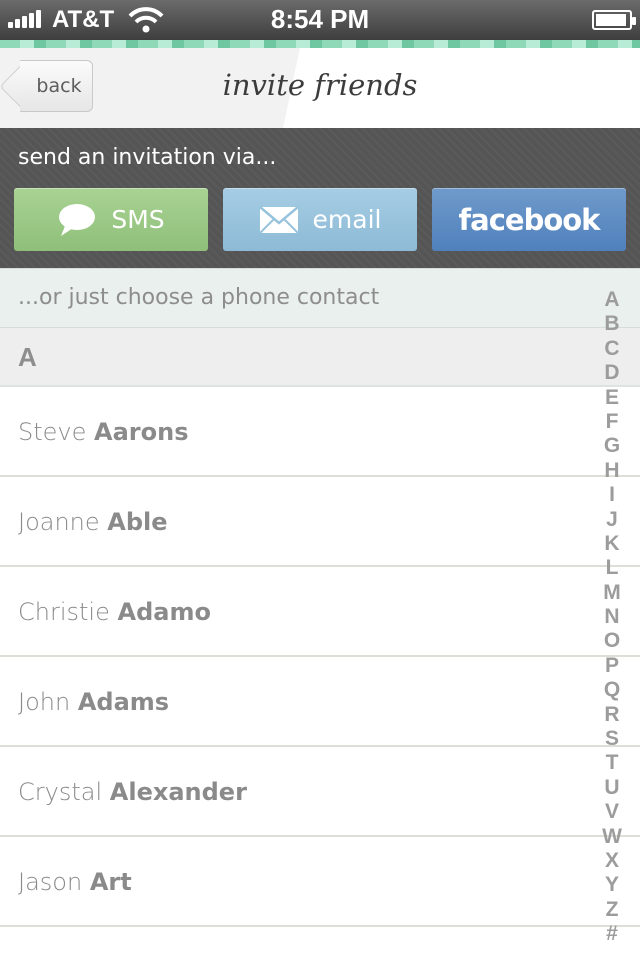 The height and width of the screenshot is (960, 640). I want to click on contact-last-name: Able, so click(137, 522).